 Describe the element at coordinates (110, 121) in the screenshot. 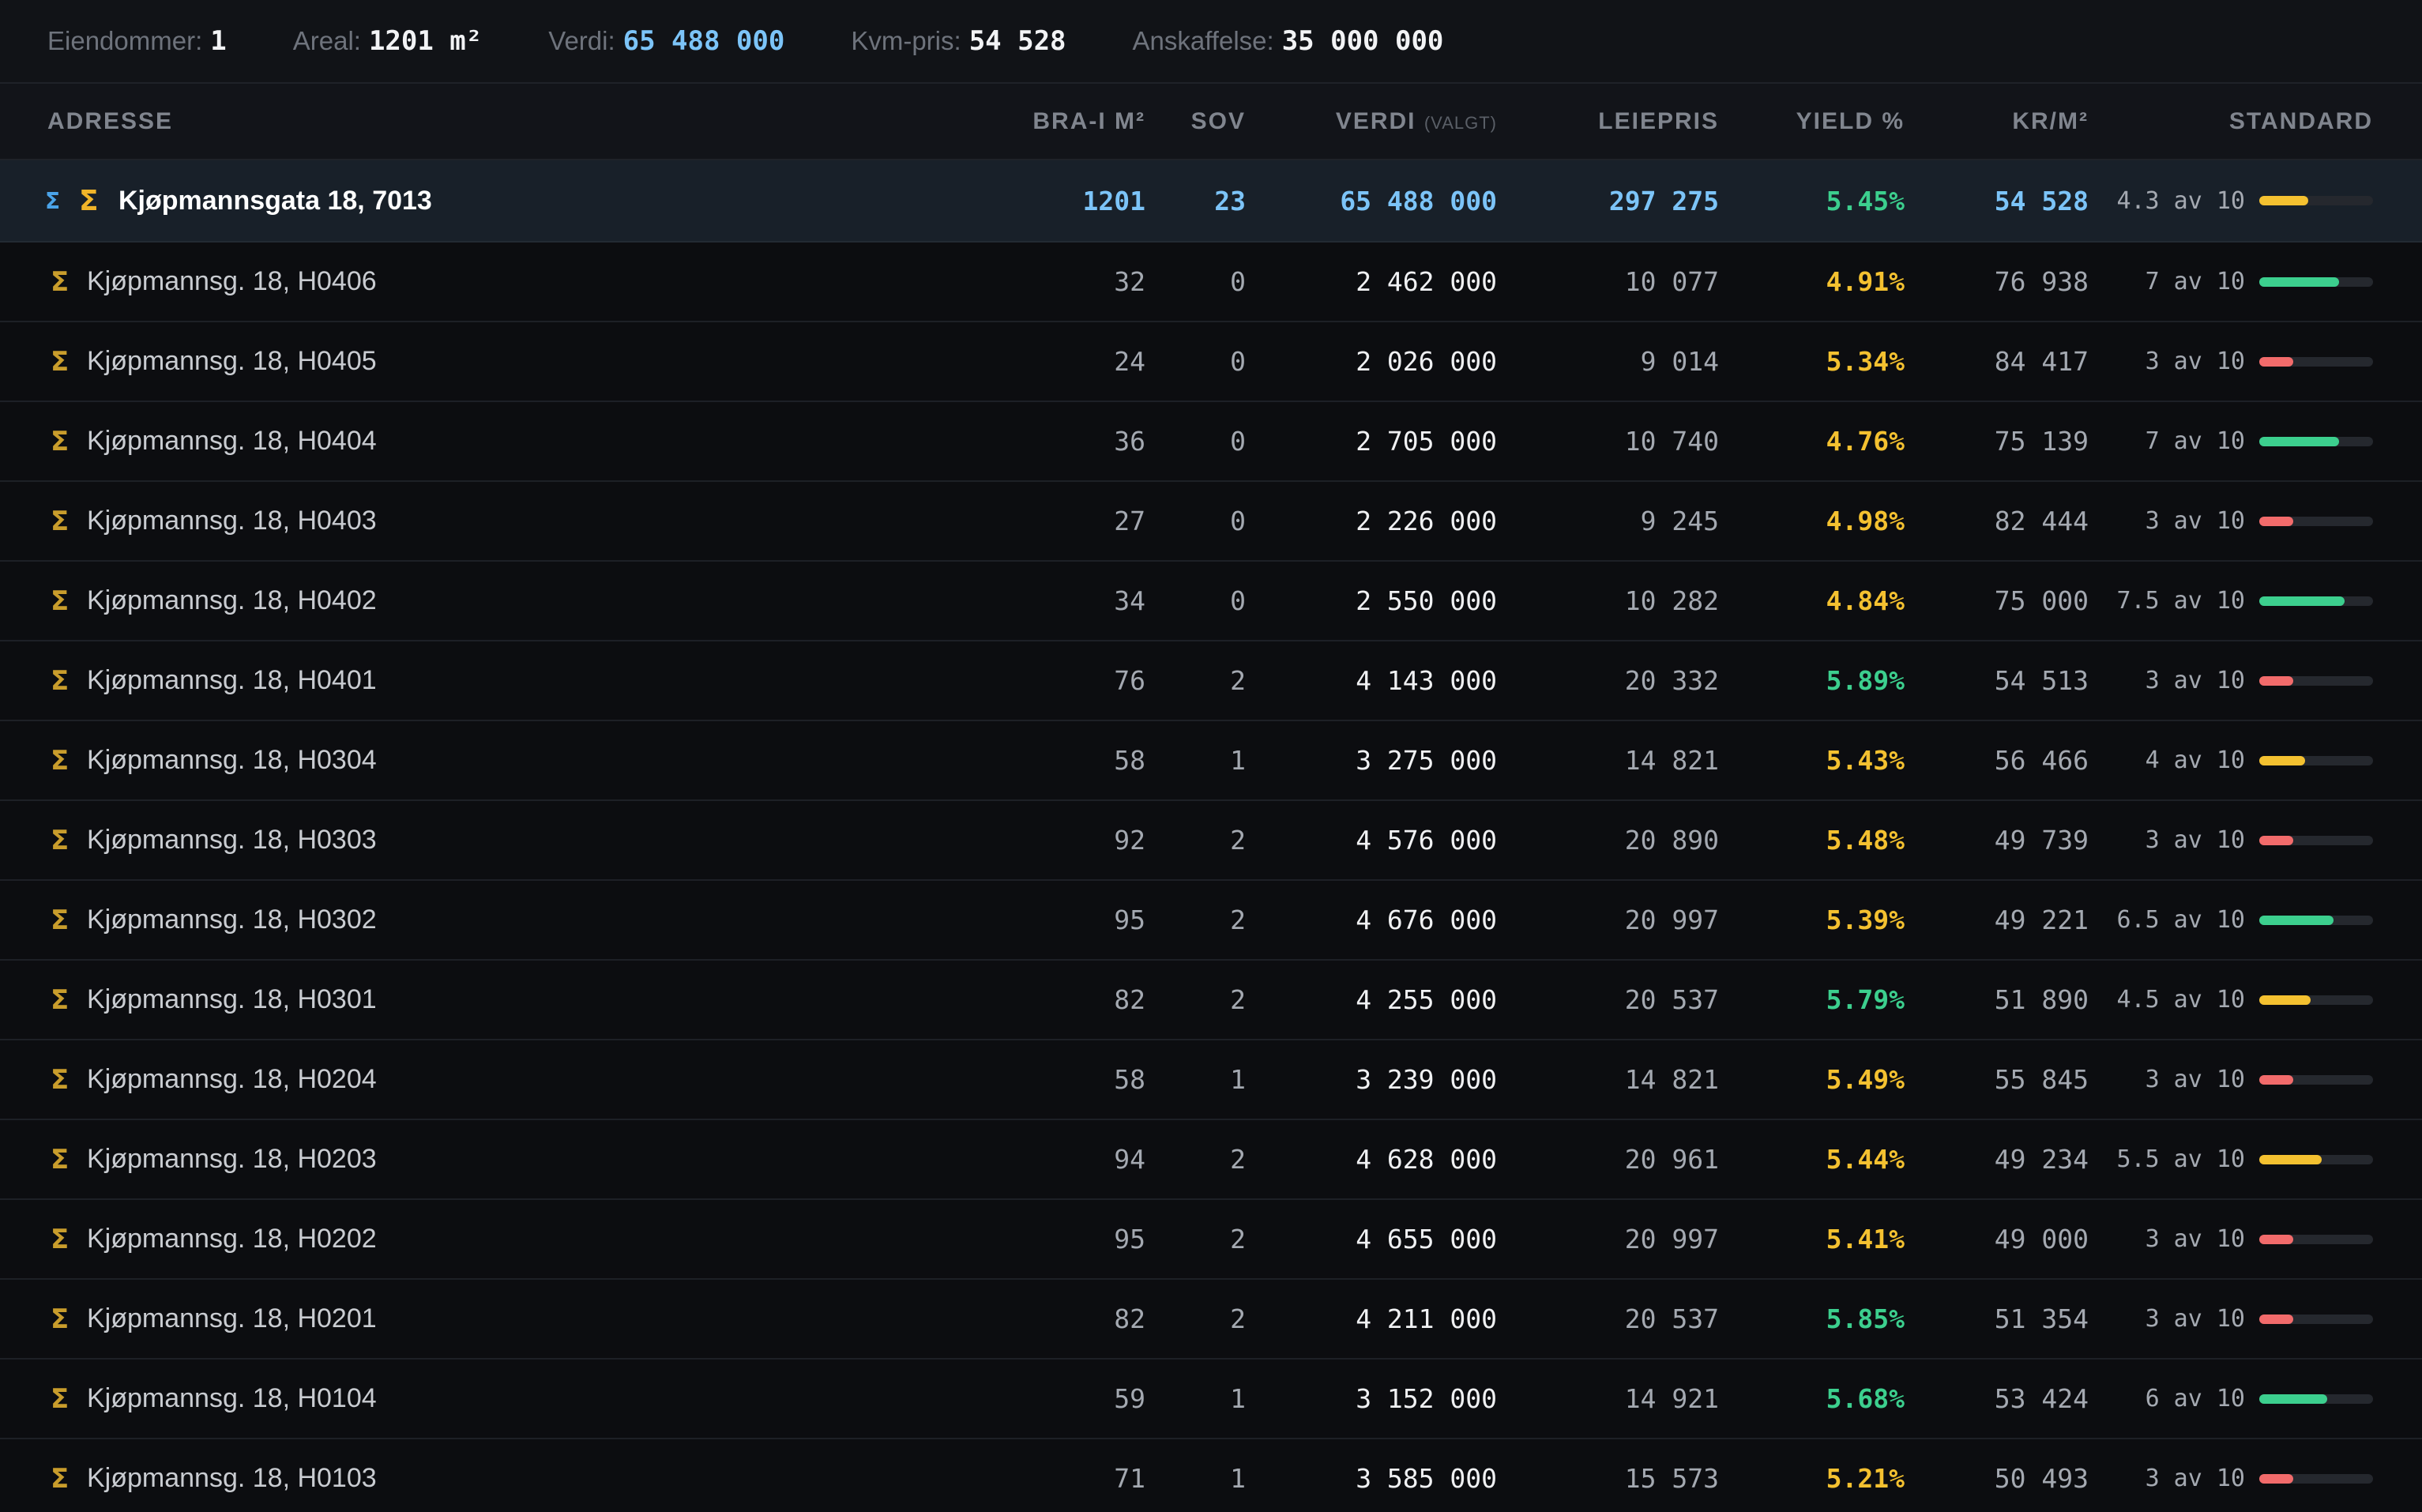

I see `column-header-adresse: ADRESSE` at that location.